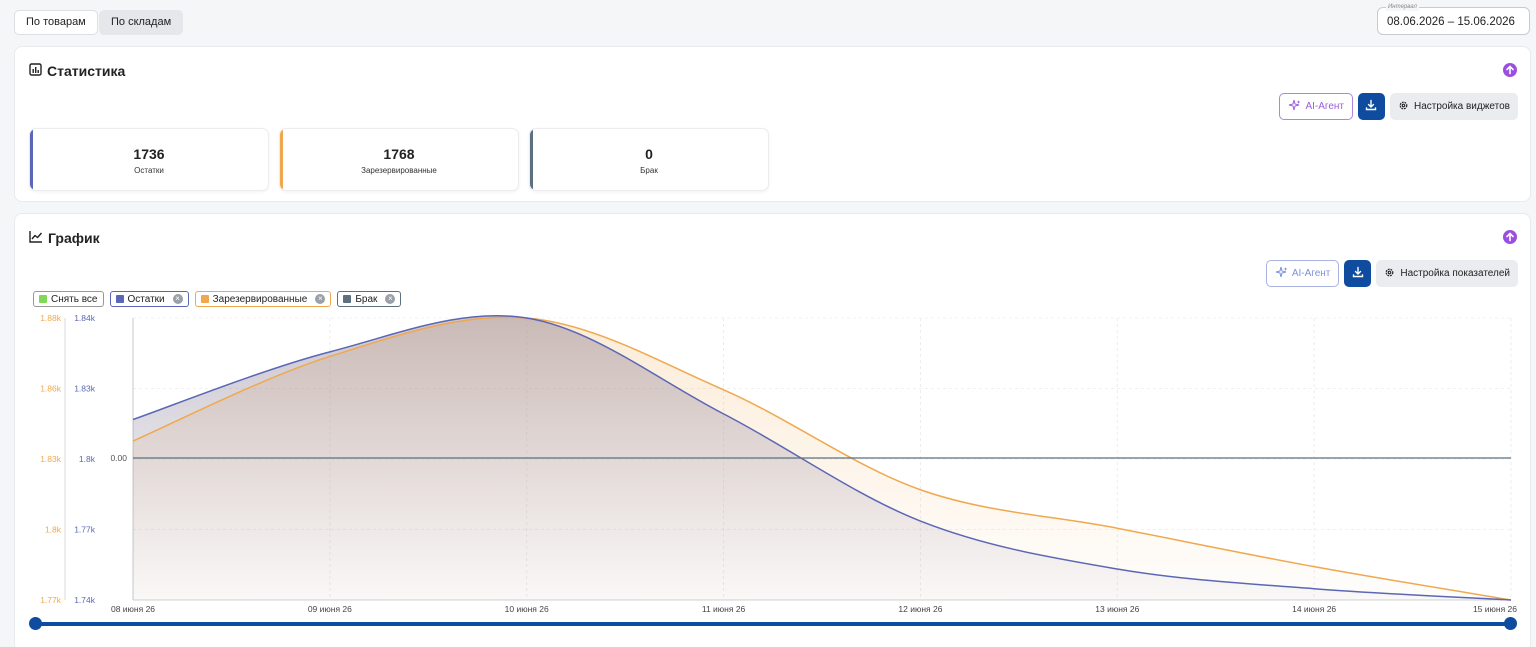 The image size is (1536, 647). I want to click on stats-chart-icon, so click(35, 71).